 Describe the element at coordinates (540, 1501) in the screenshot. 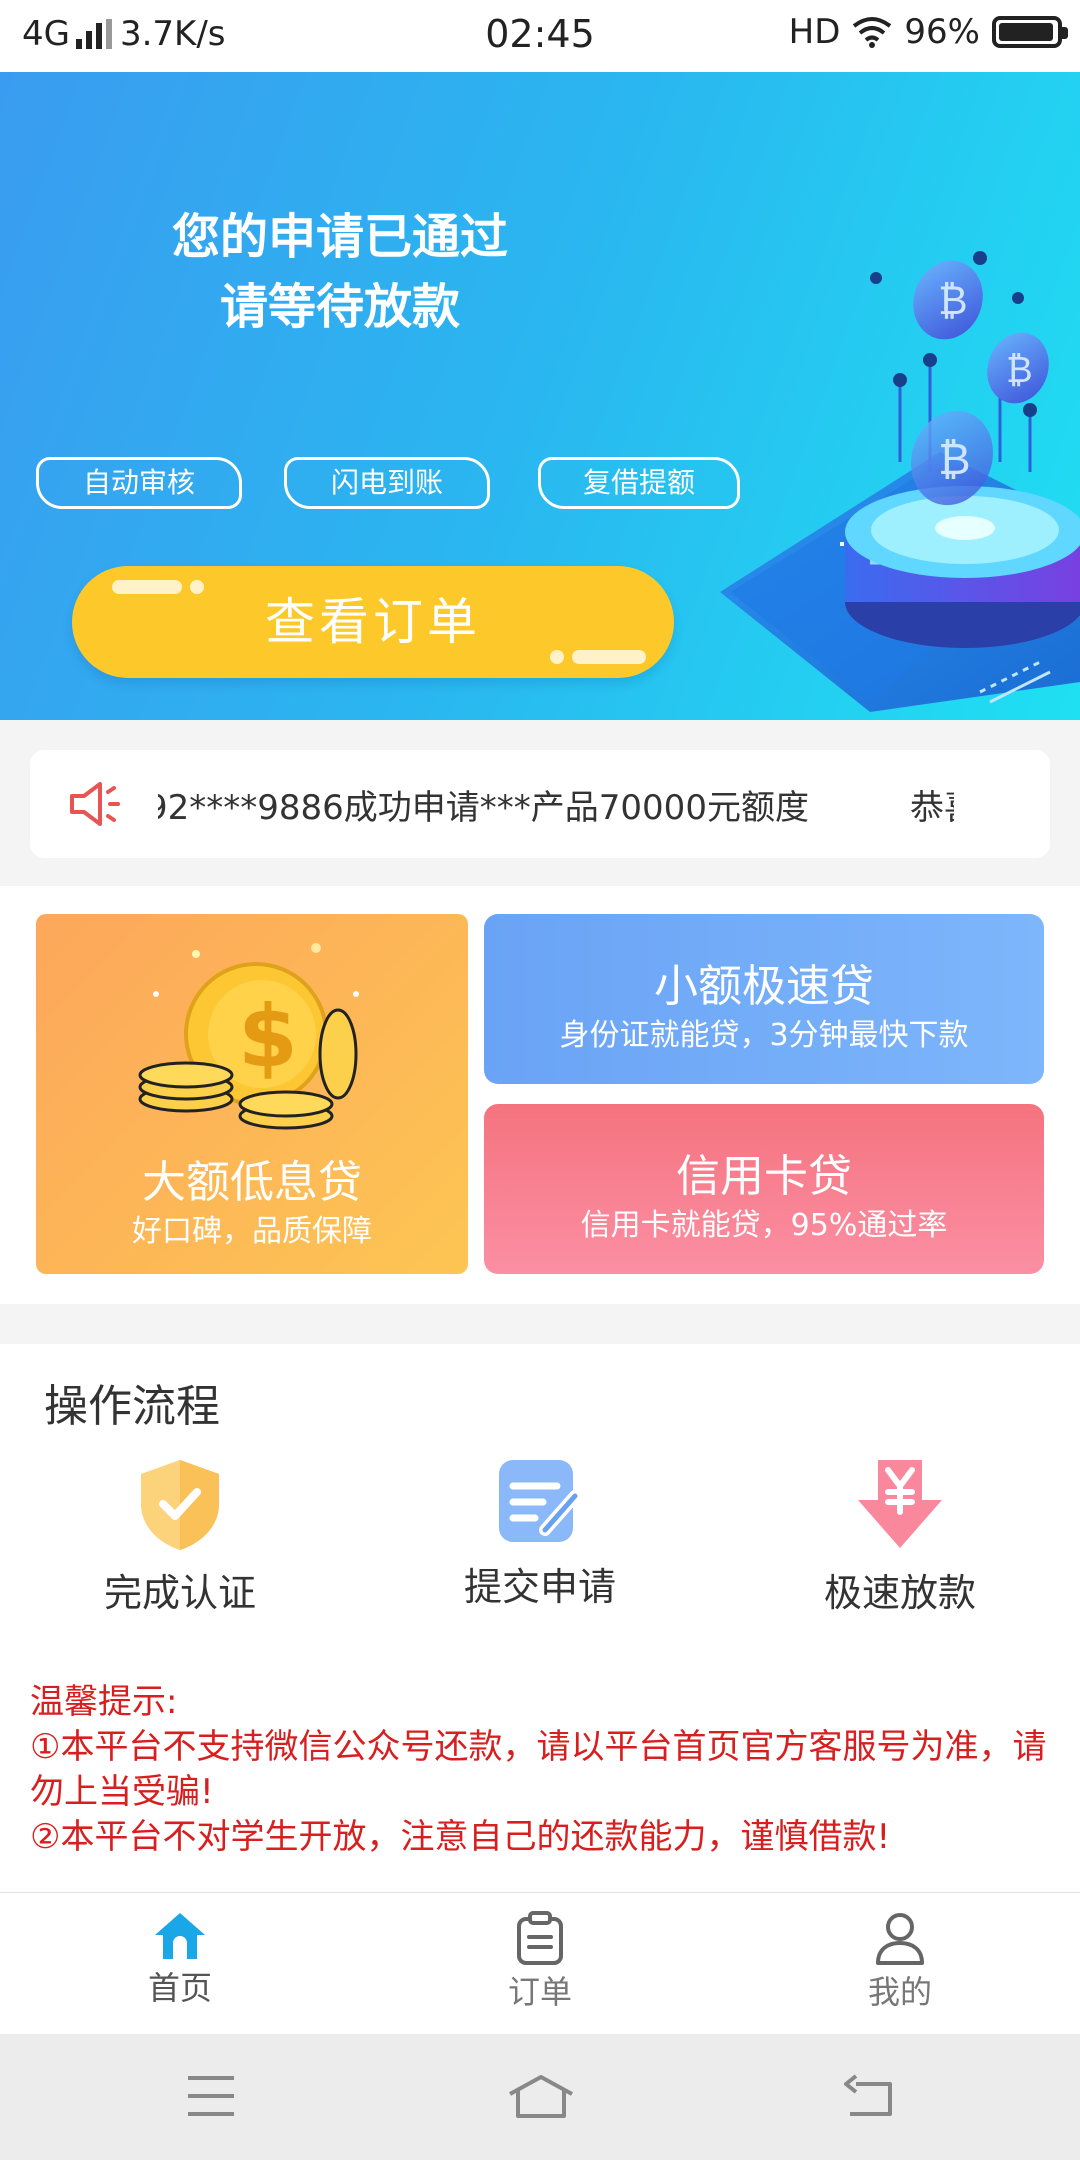

I see `form-edit-icon` at that location.